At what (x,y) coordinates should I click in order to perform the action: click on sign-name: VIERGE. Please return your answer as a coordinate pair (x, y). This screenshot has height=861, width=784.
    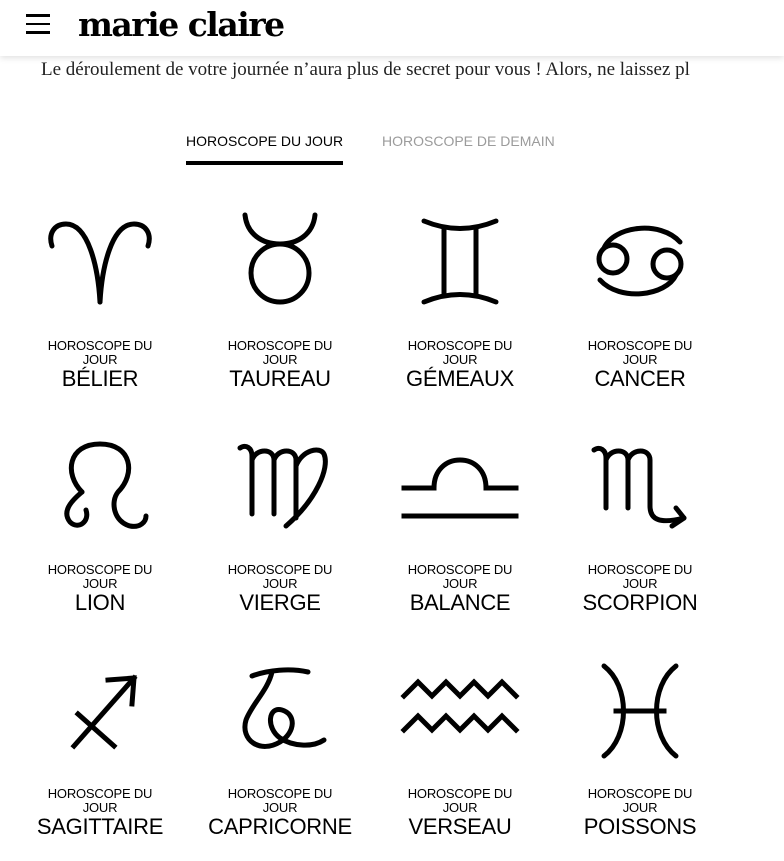
    Looking at the image, I should click on (280, 602).